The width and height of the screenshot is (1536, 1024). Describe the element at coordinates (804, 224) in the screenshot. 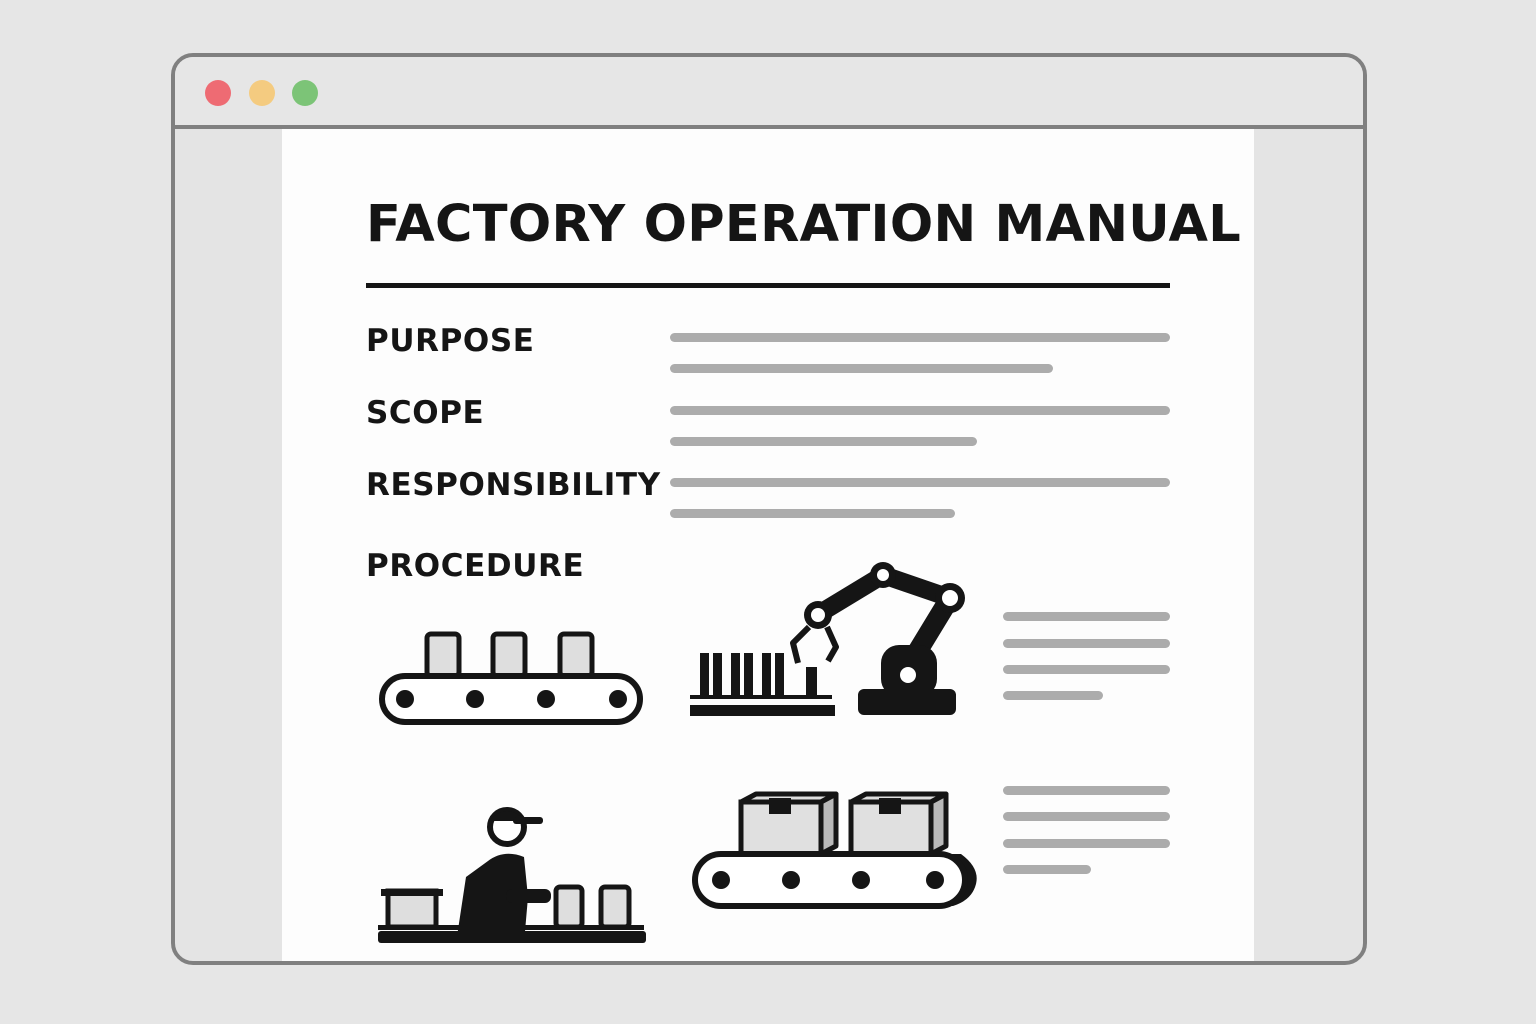

I see `document-title: FACTORY OPERATION MANUAL` at that location.